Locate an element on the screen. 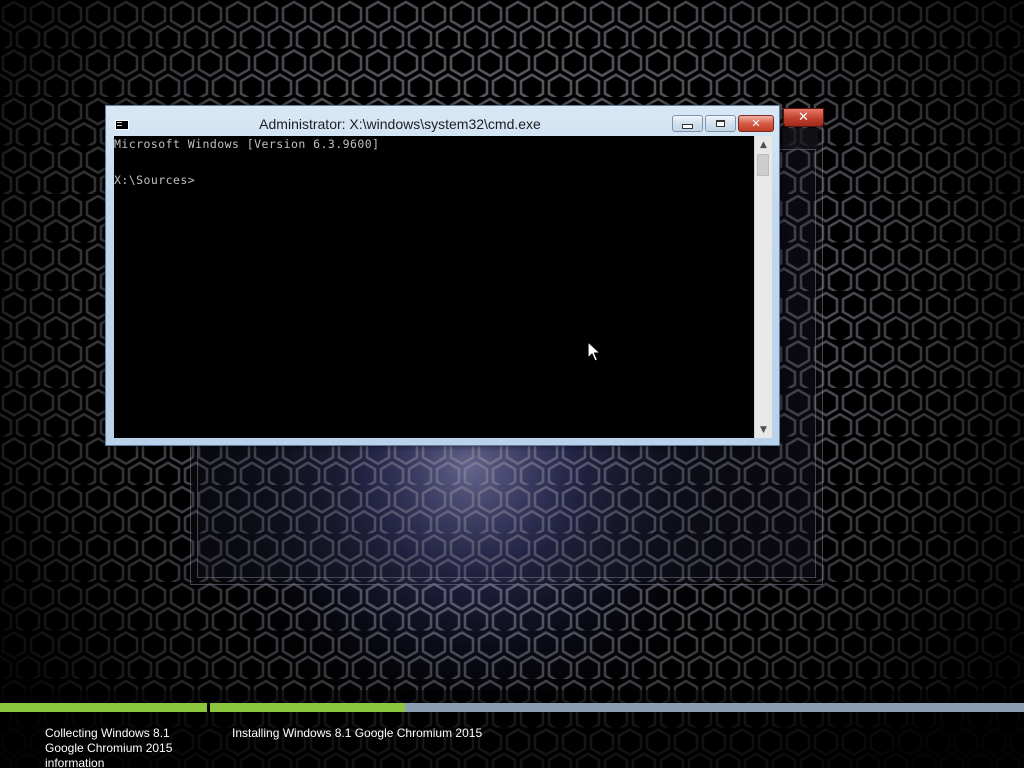 The width and height of the screenshot is (1024, 768). setup-progress-bar is located at coordinates (512, 707).